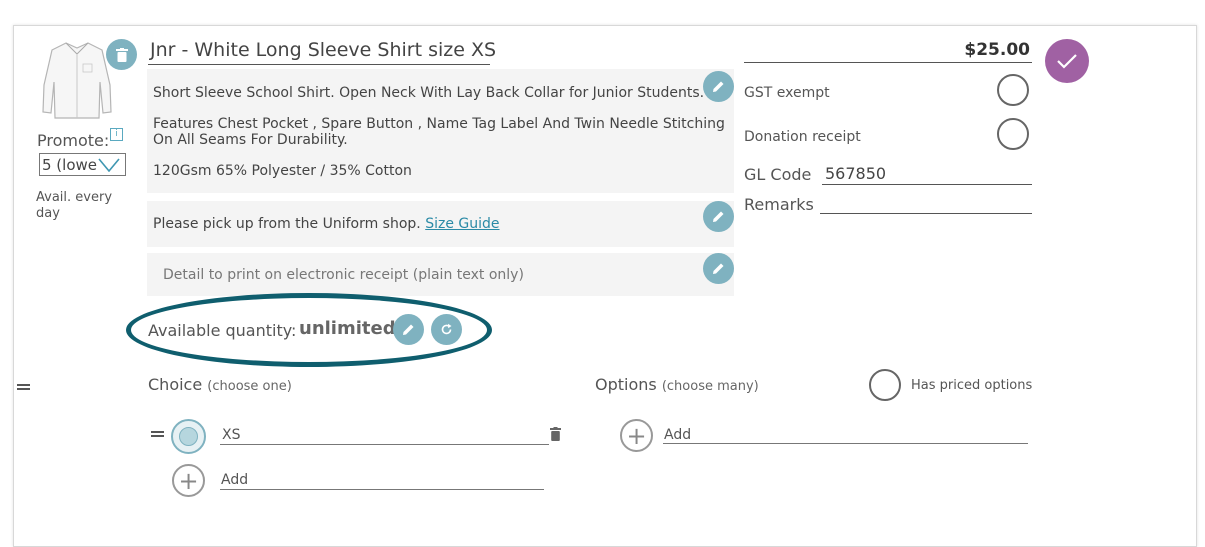 Image resolution: width=1205 pixels, height=547 pixels. Describe the element at coordinates (965, 50) in the screenshot. I see `product-price: $25.00` at that location.